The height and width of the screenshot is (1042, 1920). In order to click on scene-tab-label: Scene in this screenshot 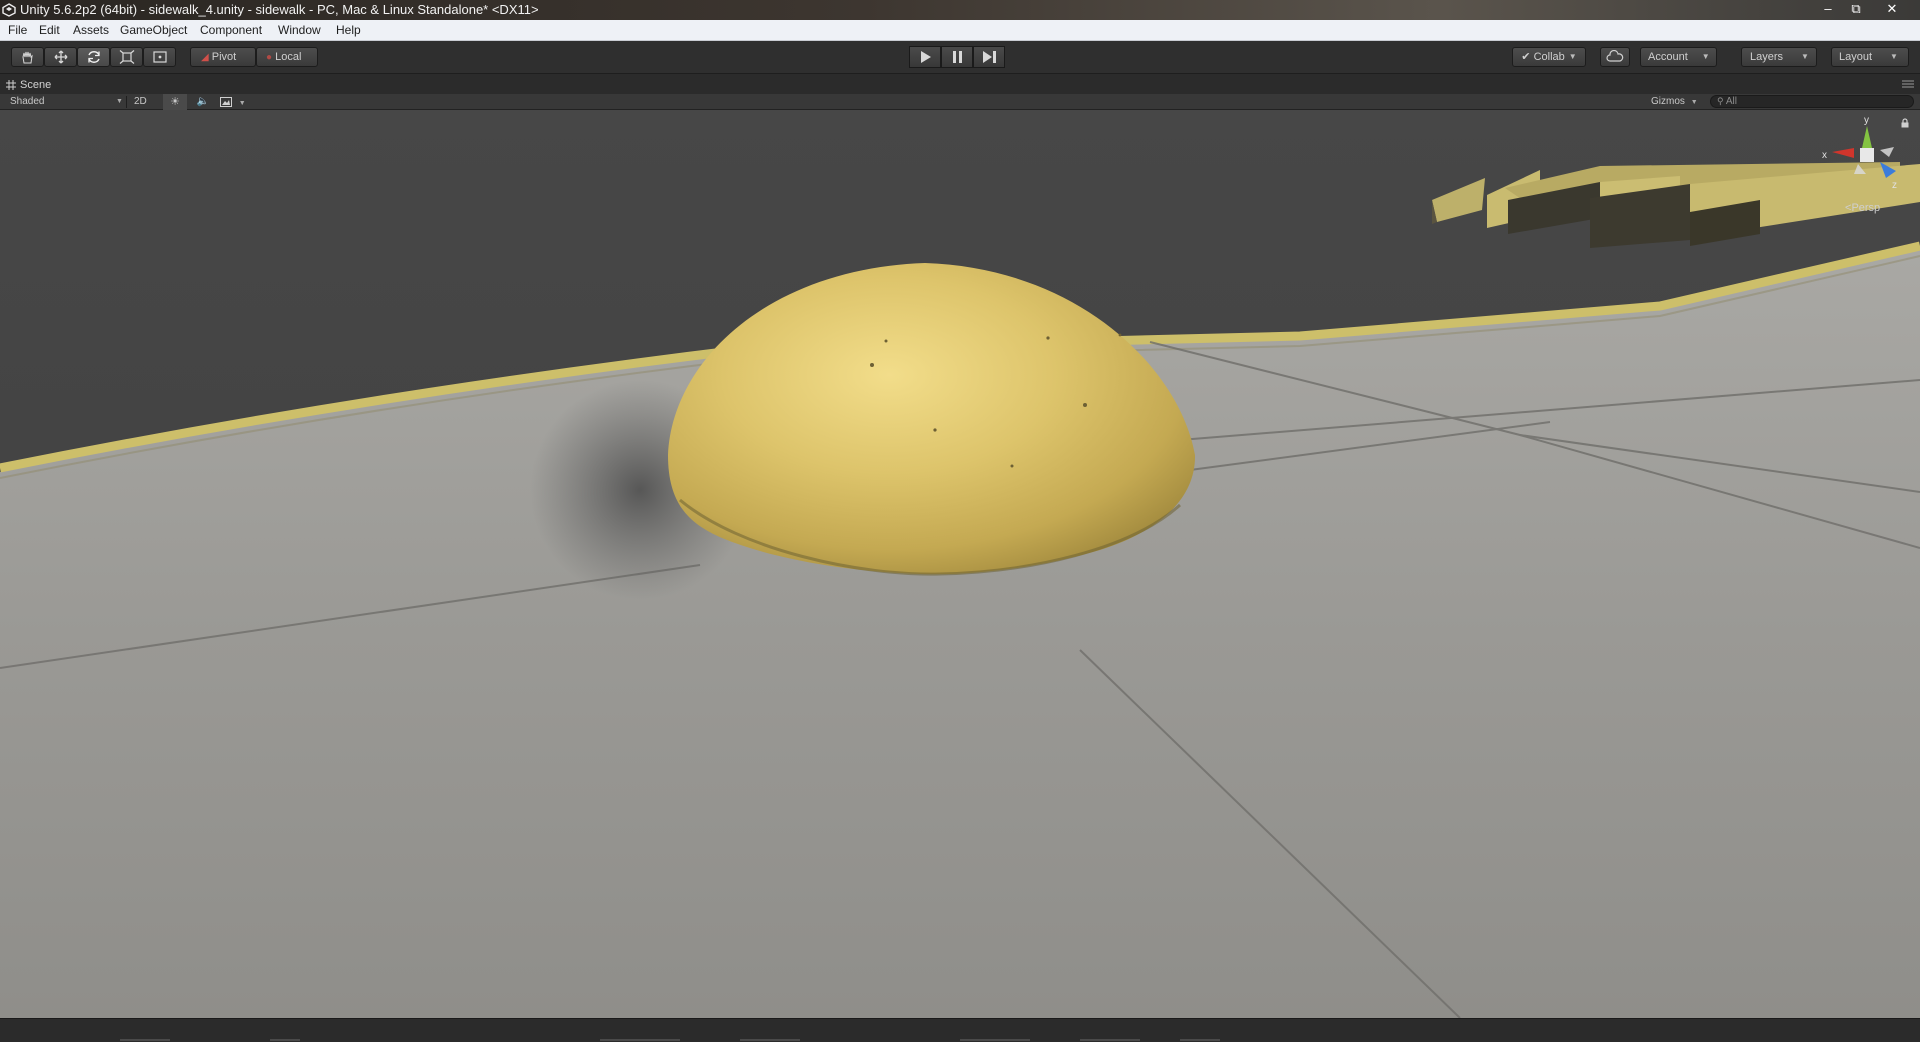, I will do `click(36, 85)`.